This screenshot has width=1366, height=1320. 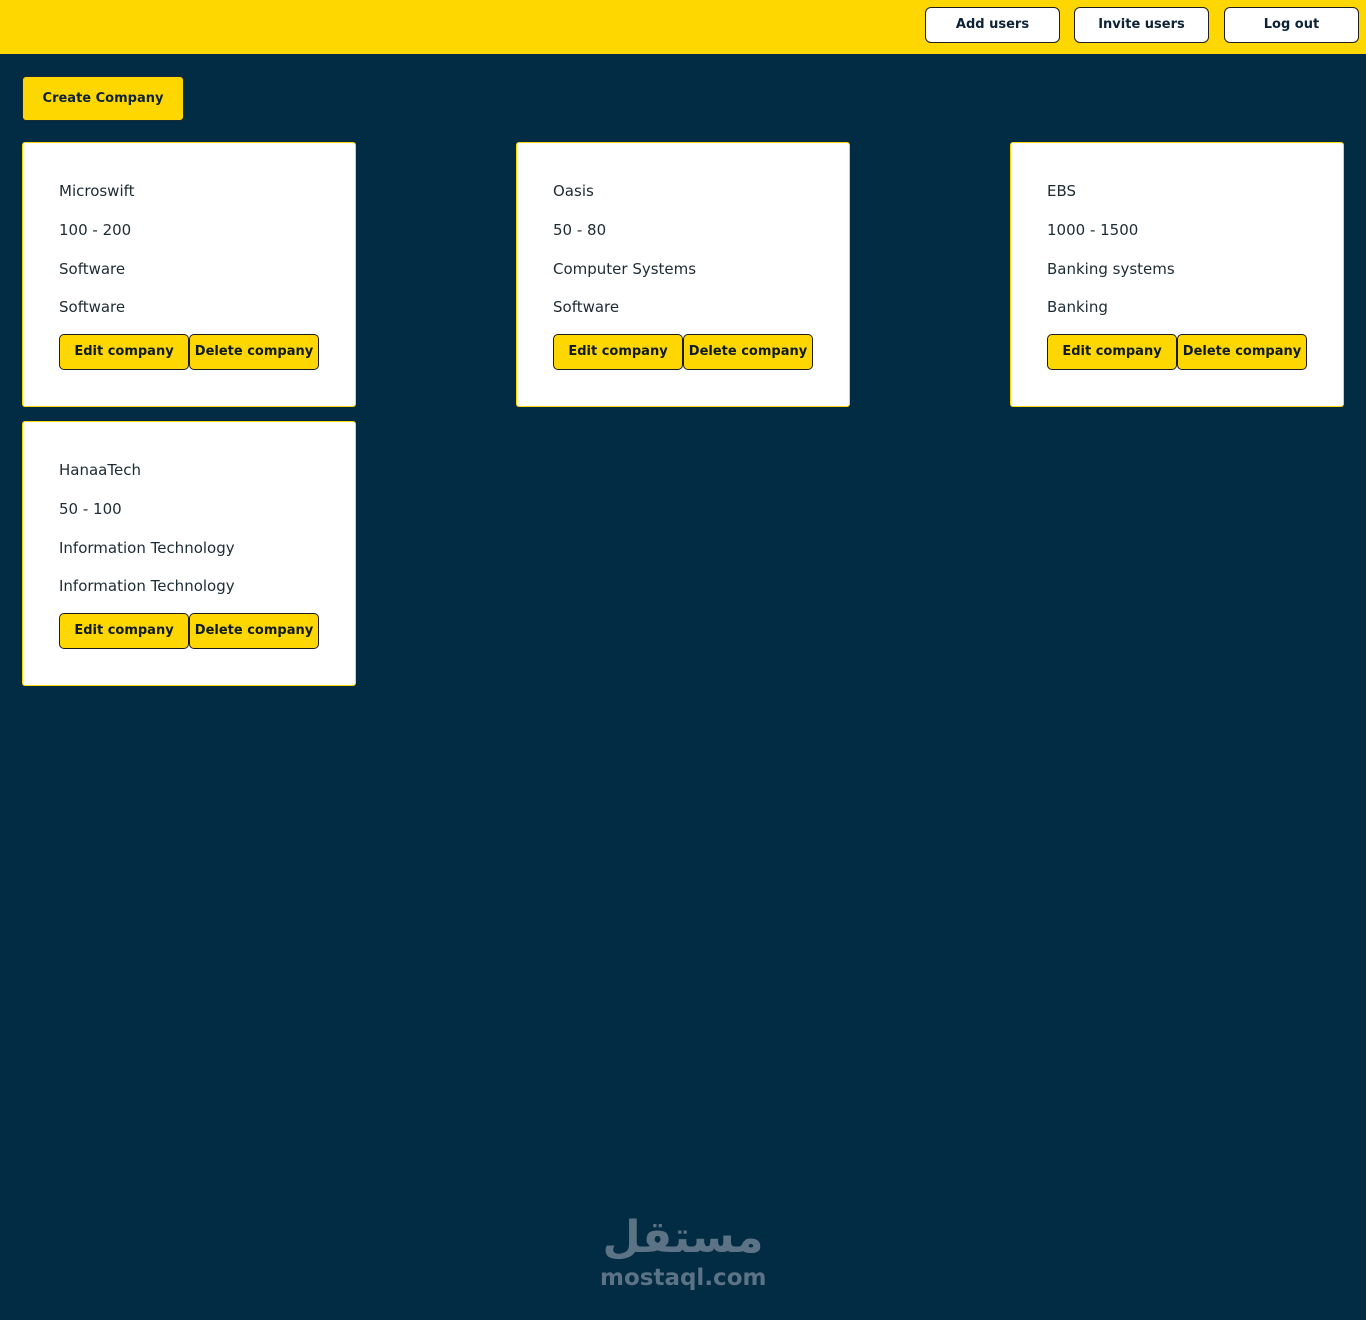 What do you see at coordinates (90, 509) in the screenshot?
I see `company-size: 50 - 100` at bounding box center [90, 509].